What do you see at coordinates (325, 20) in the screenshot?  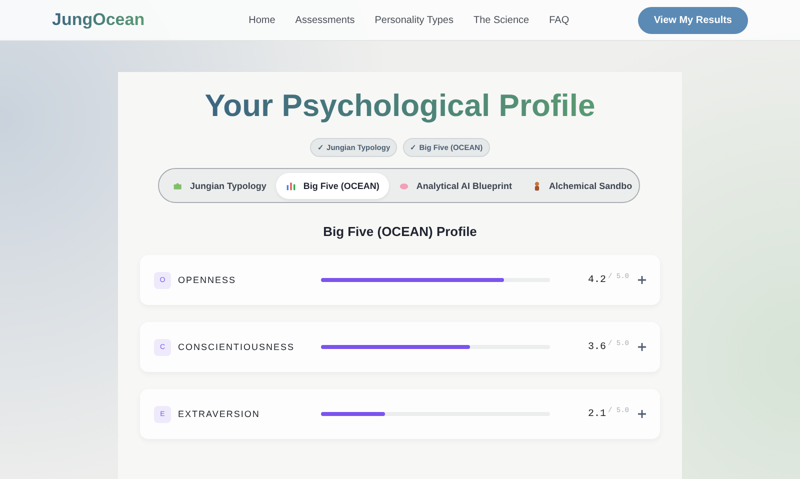 I see `nav-link: Assessments` at bounding box center [325, 20].